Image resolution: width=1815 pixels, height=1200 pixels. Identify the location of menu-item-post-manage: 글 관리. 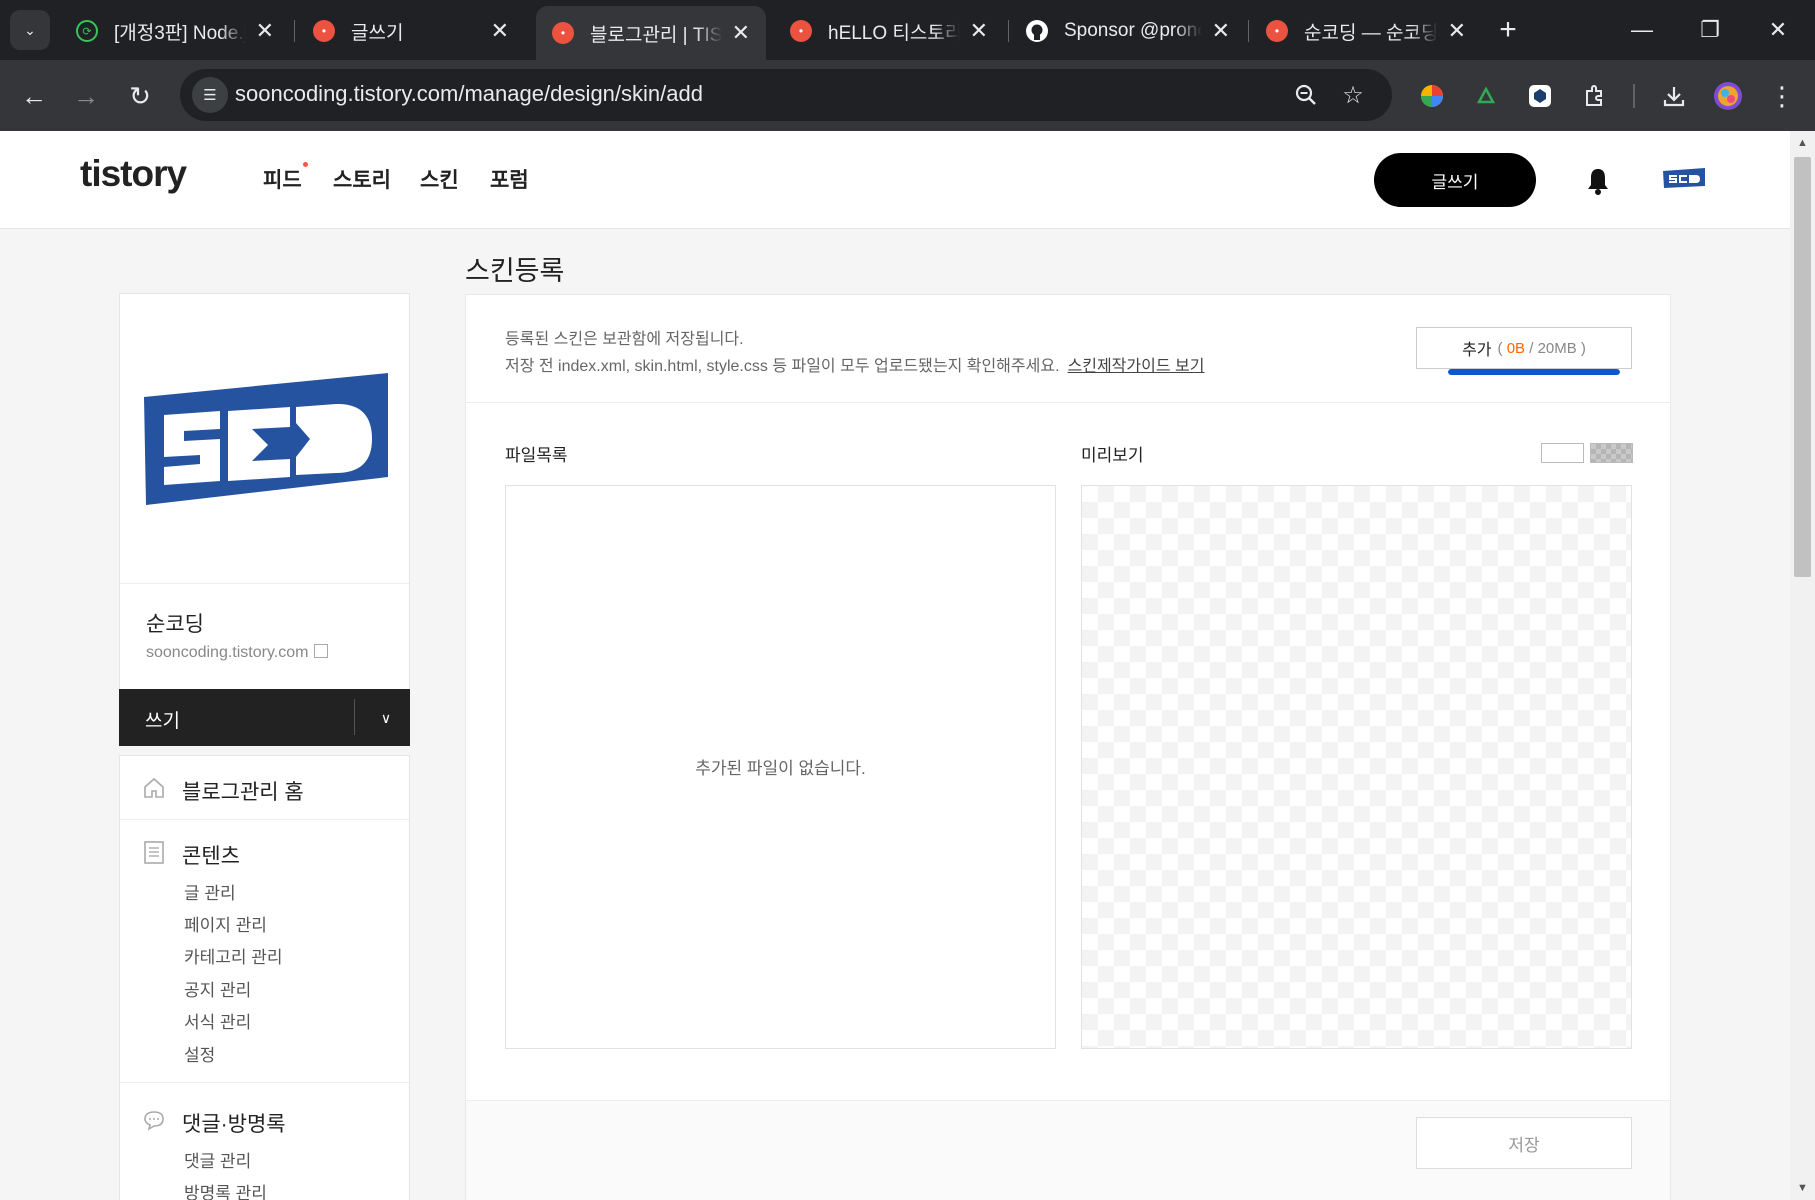
(210, 891).